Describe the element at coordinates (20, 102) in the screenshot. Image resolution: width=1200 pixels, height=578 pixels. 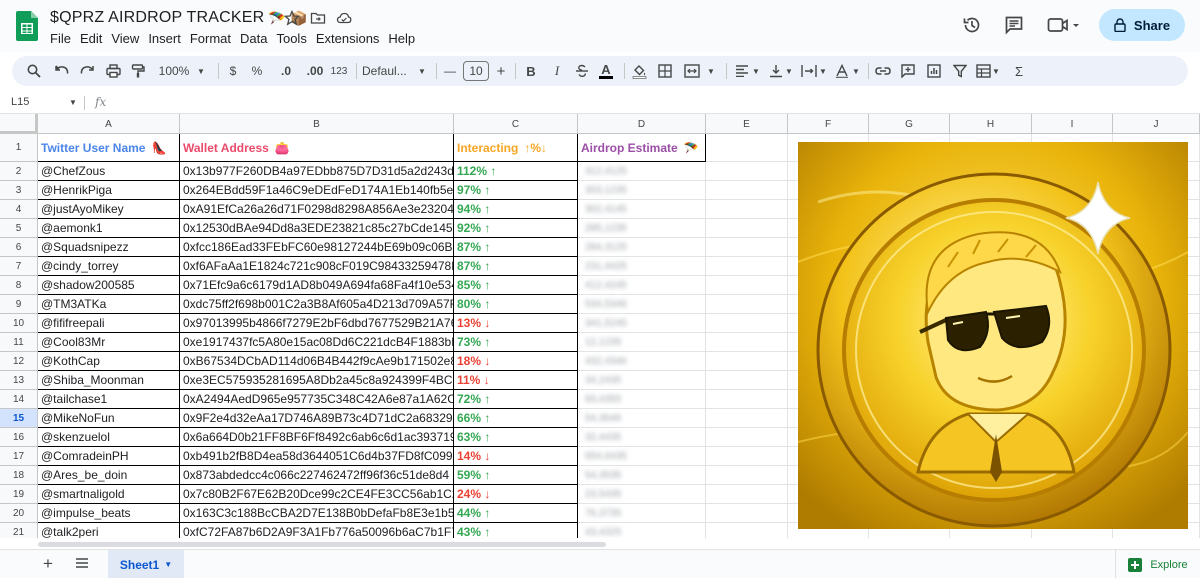
I see `name-box: L15` at that location.